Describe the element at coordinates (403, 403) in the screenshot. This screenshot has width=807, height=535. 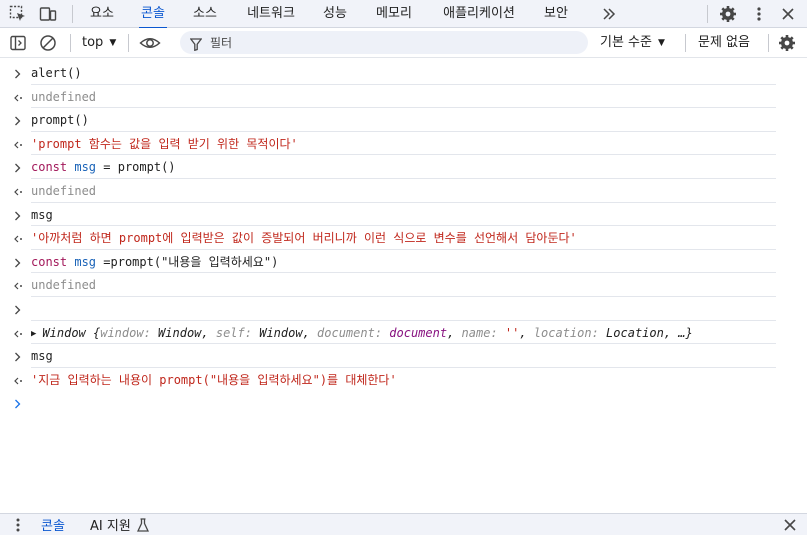
I see `console-prompt-row` at that location.